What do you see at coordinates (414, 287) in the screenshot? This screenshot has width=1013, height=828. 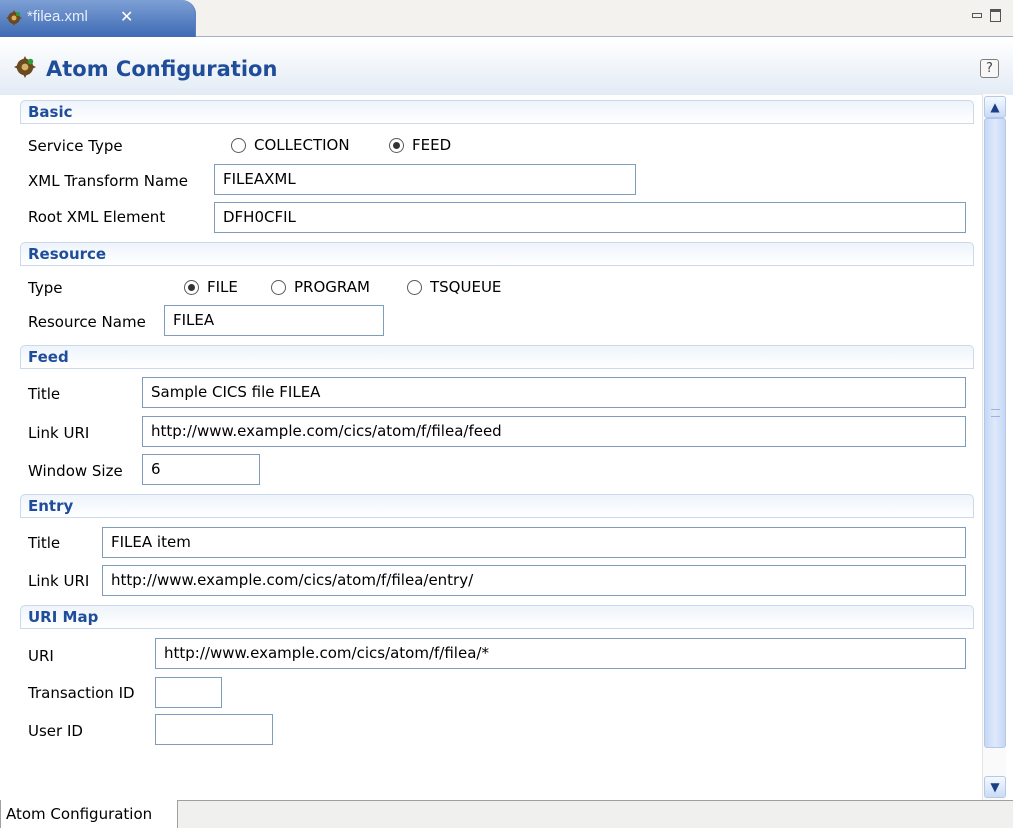 I see `radio-tsqueue-dot` at bounding box center [414, 287].